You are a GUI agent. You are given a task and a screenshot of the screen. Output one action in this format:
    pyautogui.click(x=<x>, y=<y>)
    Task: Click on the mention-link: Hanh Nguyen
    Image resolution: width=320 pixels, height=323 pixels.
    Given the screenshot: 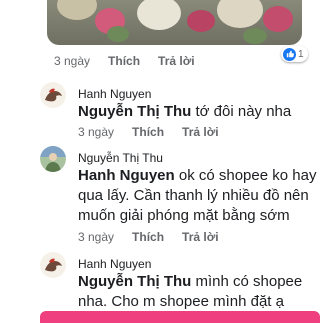 What is the action you would take?
    pyautogui.click(x=126, y=175)
    